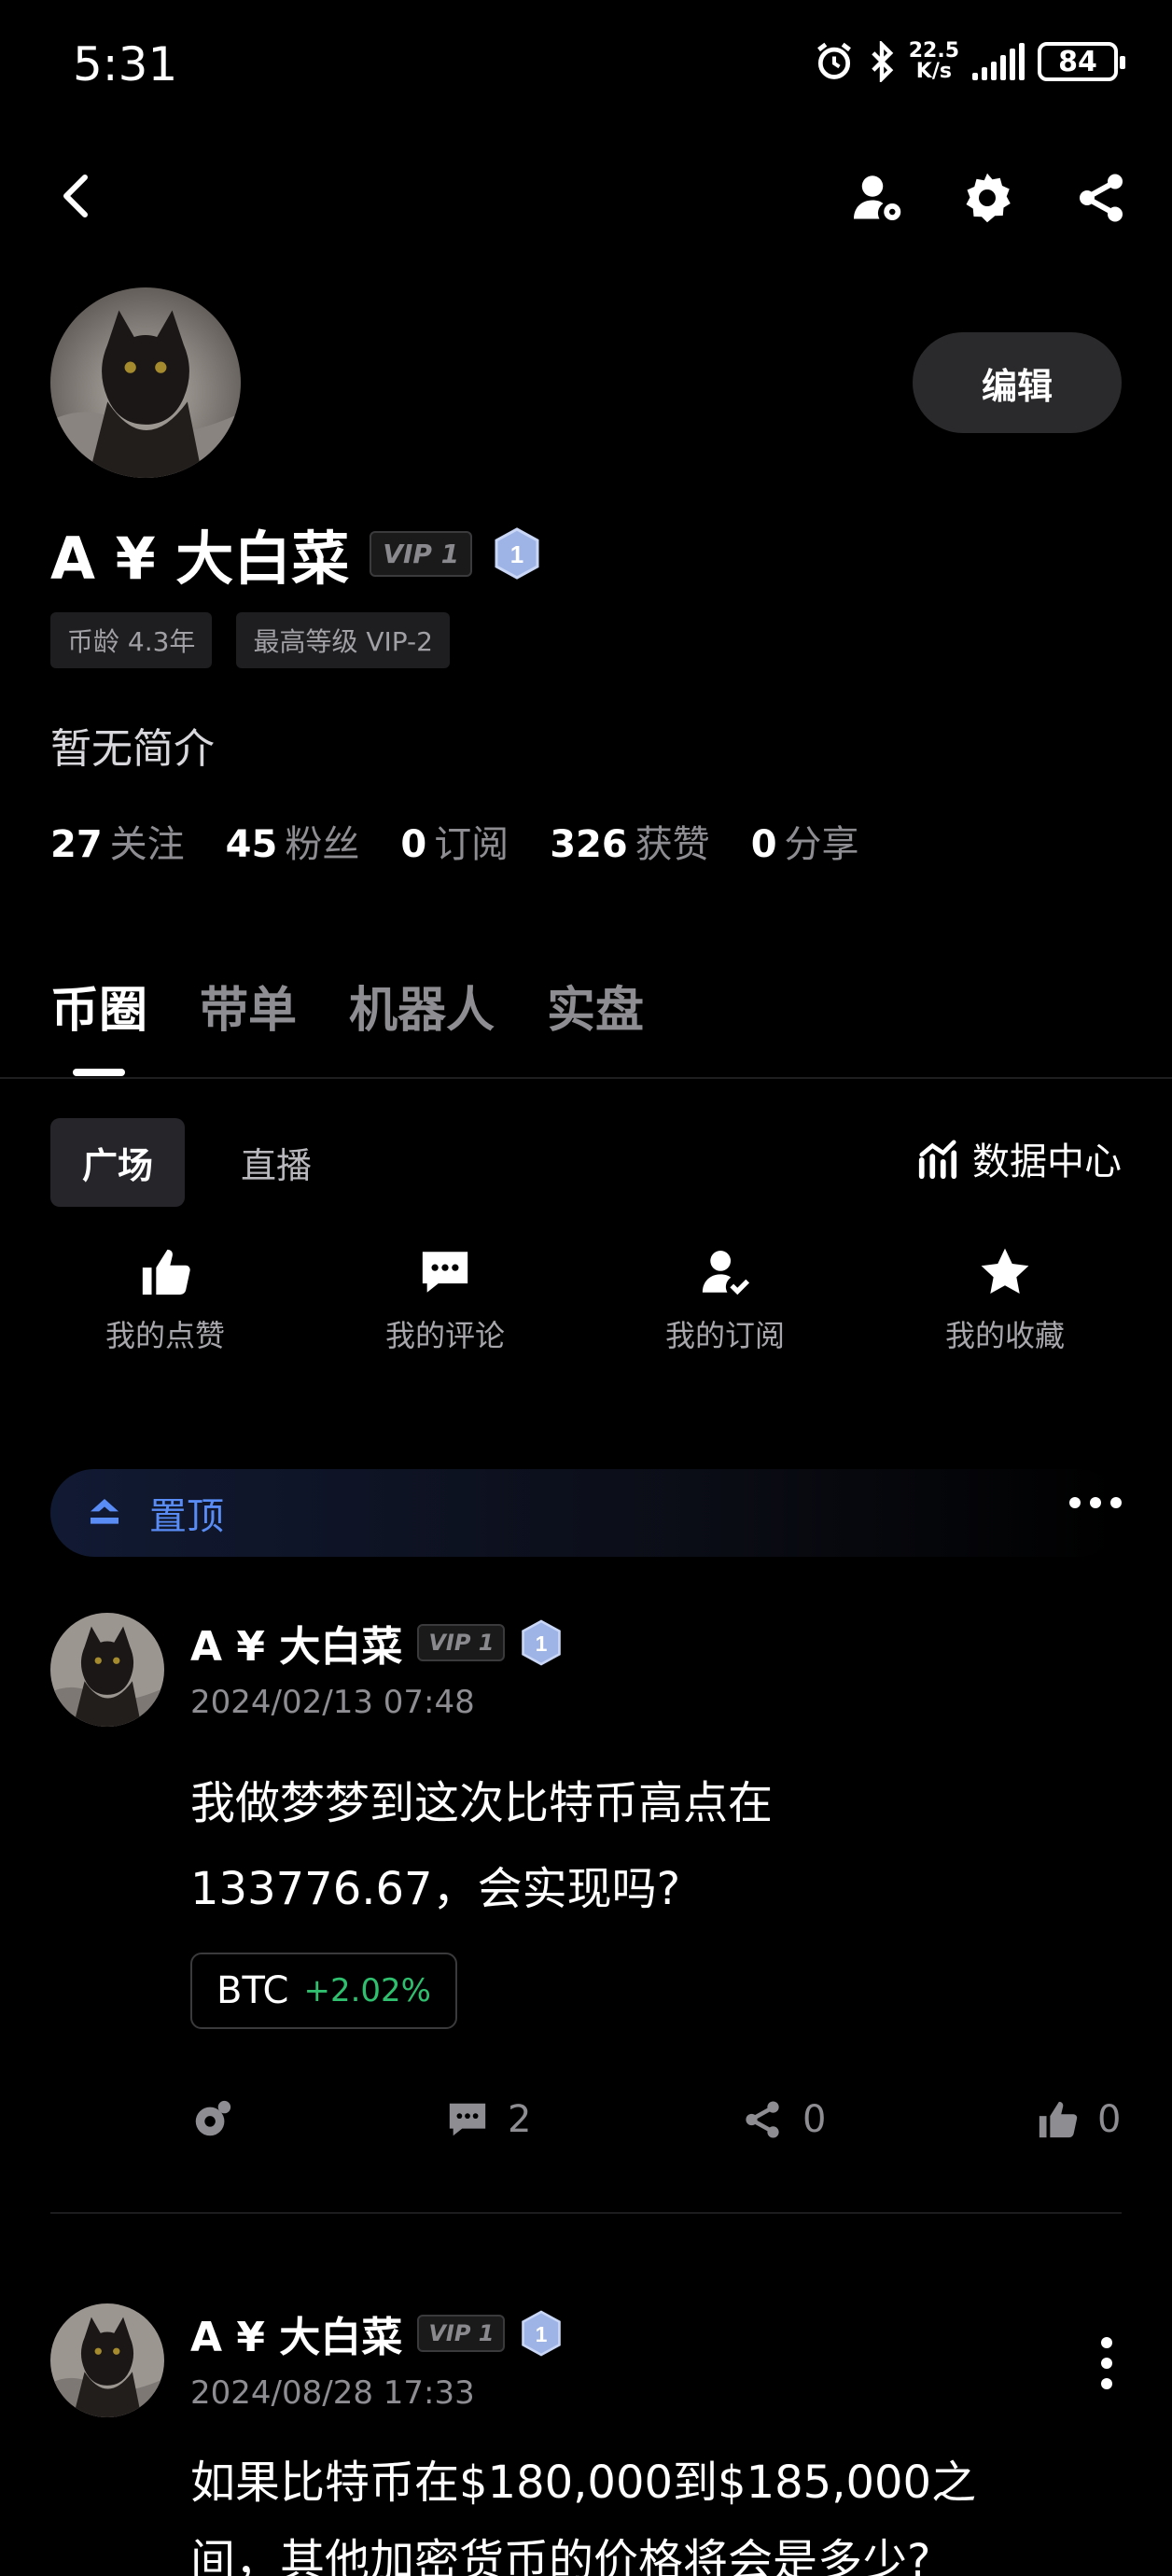 The height and width of the screenshot is (2576, 1172). What do you see at coordinates (630, 841) in the screenshot?
I see `stat-likes: 326 获赞` at bounding box center [630, 841].